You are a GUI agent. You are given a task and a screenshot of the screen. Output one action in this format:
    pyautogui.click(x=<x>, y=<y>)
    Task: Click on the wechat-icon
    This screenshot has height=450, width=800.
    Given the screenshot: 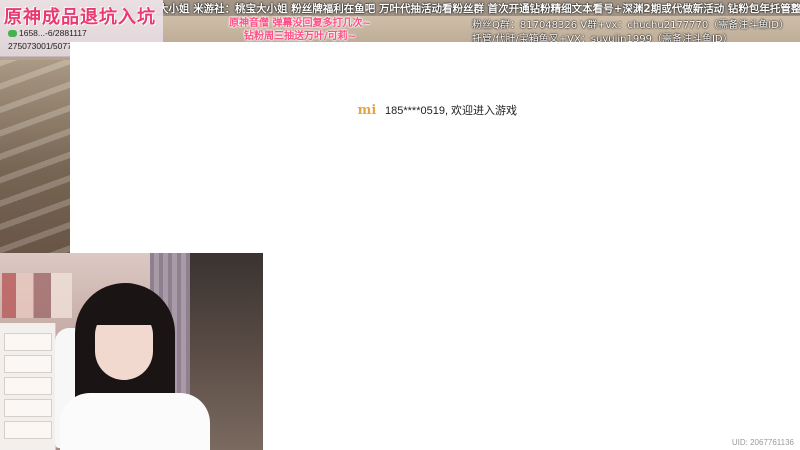 What is the action you would take?
    pyautogui.click(x=12, y=34)
    